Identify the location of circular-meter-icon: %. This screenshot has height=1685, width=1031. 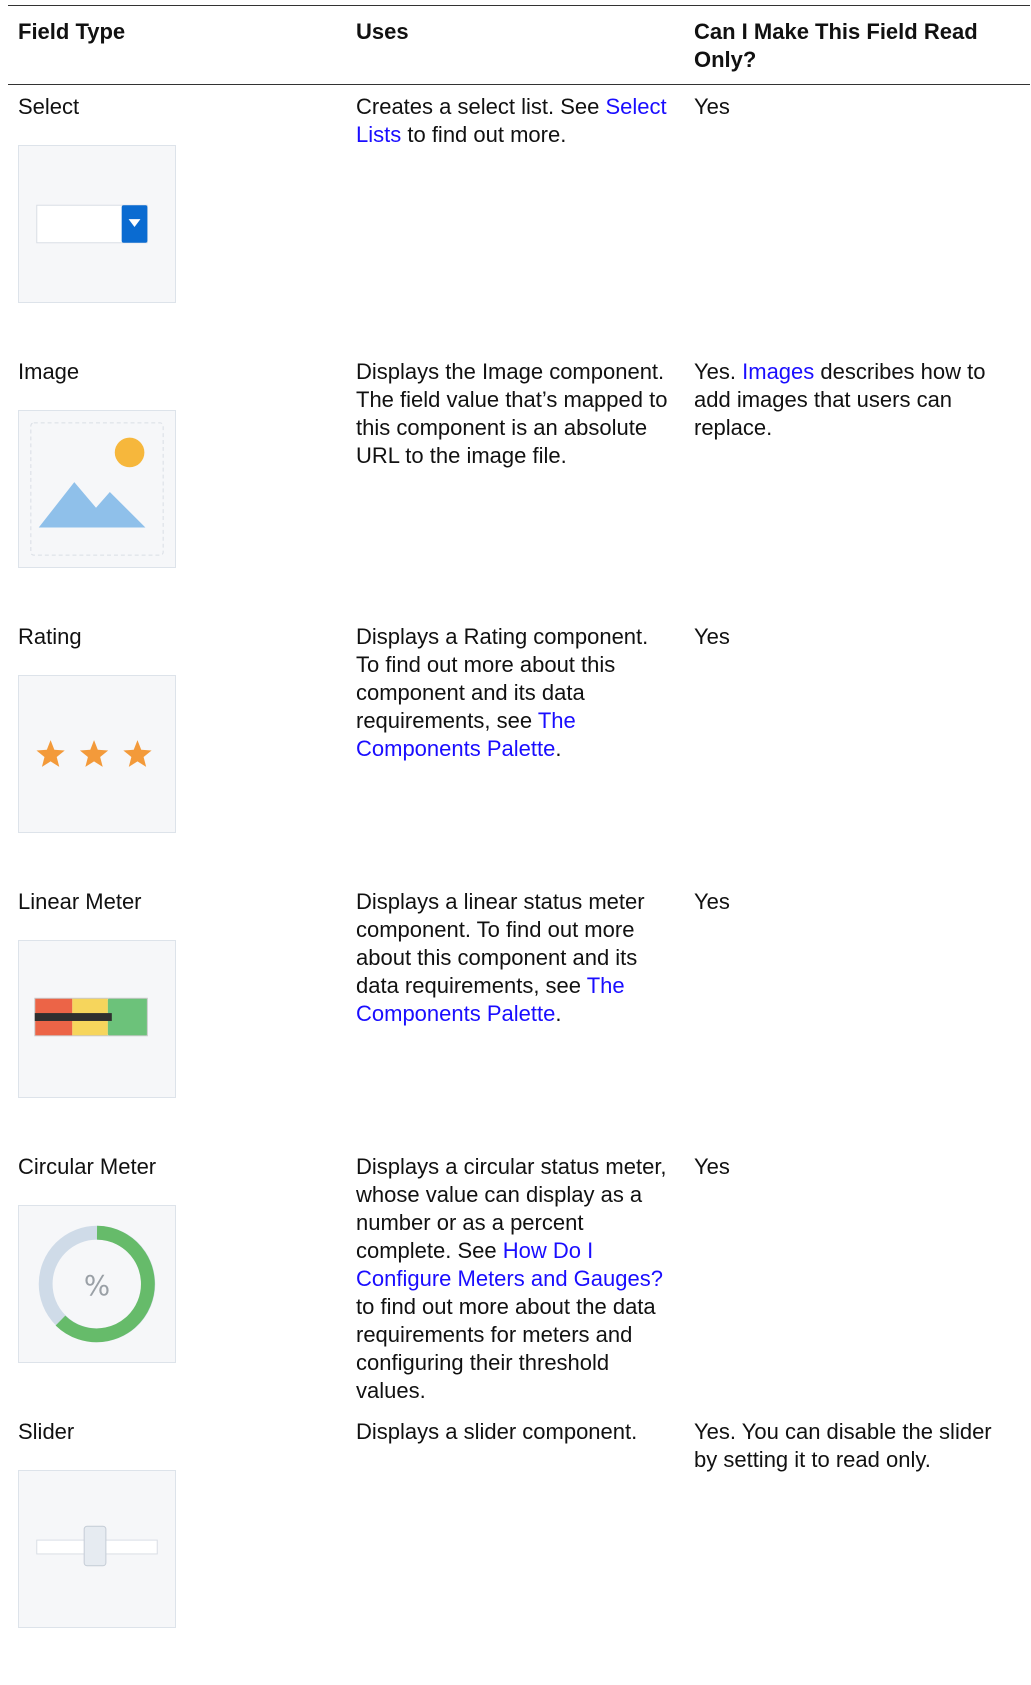
(97, 1283).